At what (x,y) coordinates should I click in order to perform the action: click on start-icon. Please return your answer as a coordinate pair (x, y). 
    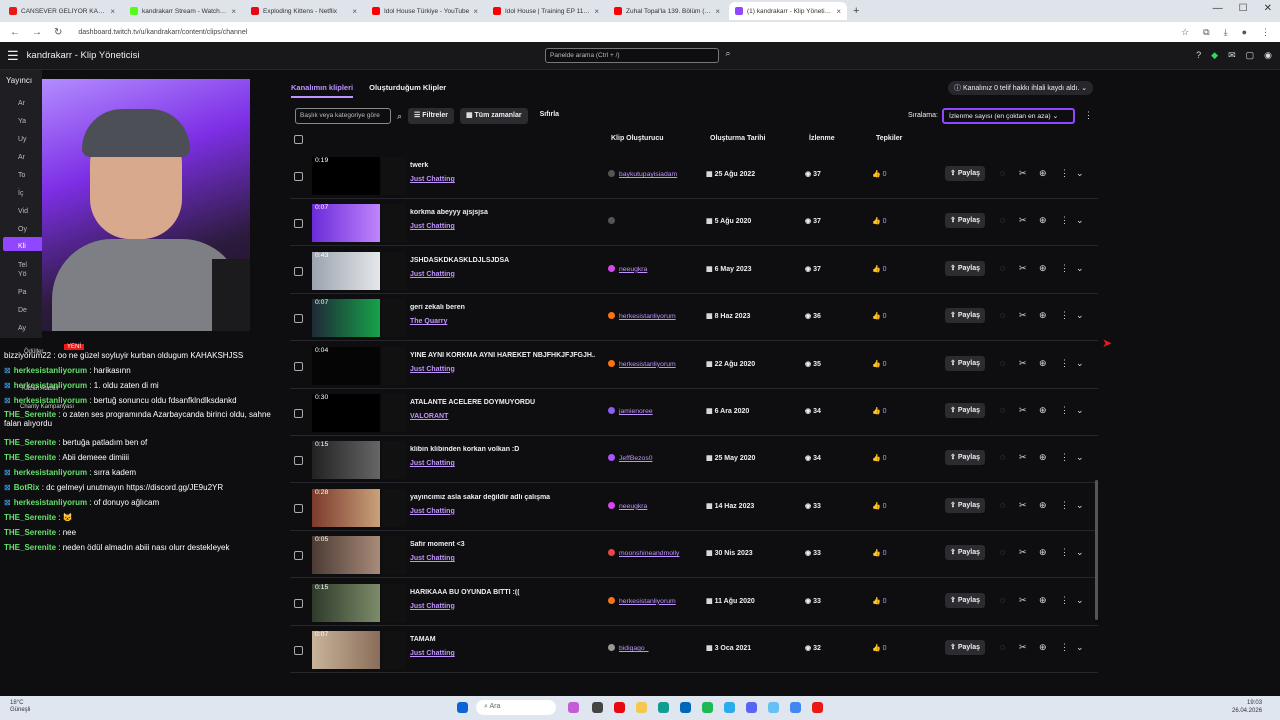
    Looking at the image, I should click on (462, 707).